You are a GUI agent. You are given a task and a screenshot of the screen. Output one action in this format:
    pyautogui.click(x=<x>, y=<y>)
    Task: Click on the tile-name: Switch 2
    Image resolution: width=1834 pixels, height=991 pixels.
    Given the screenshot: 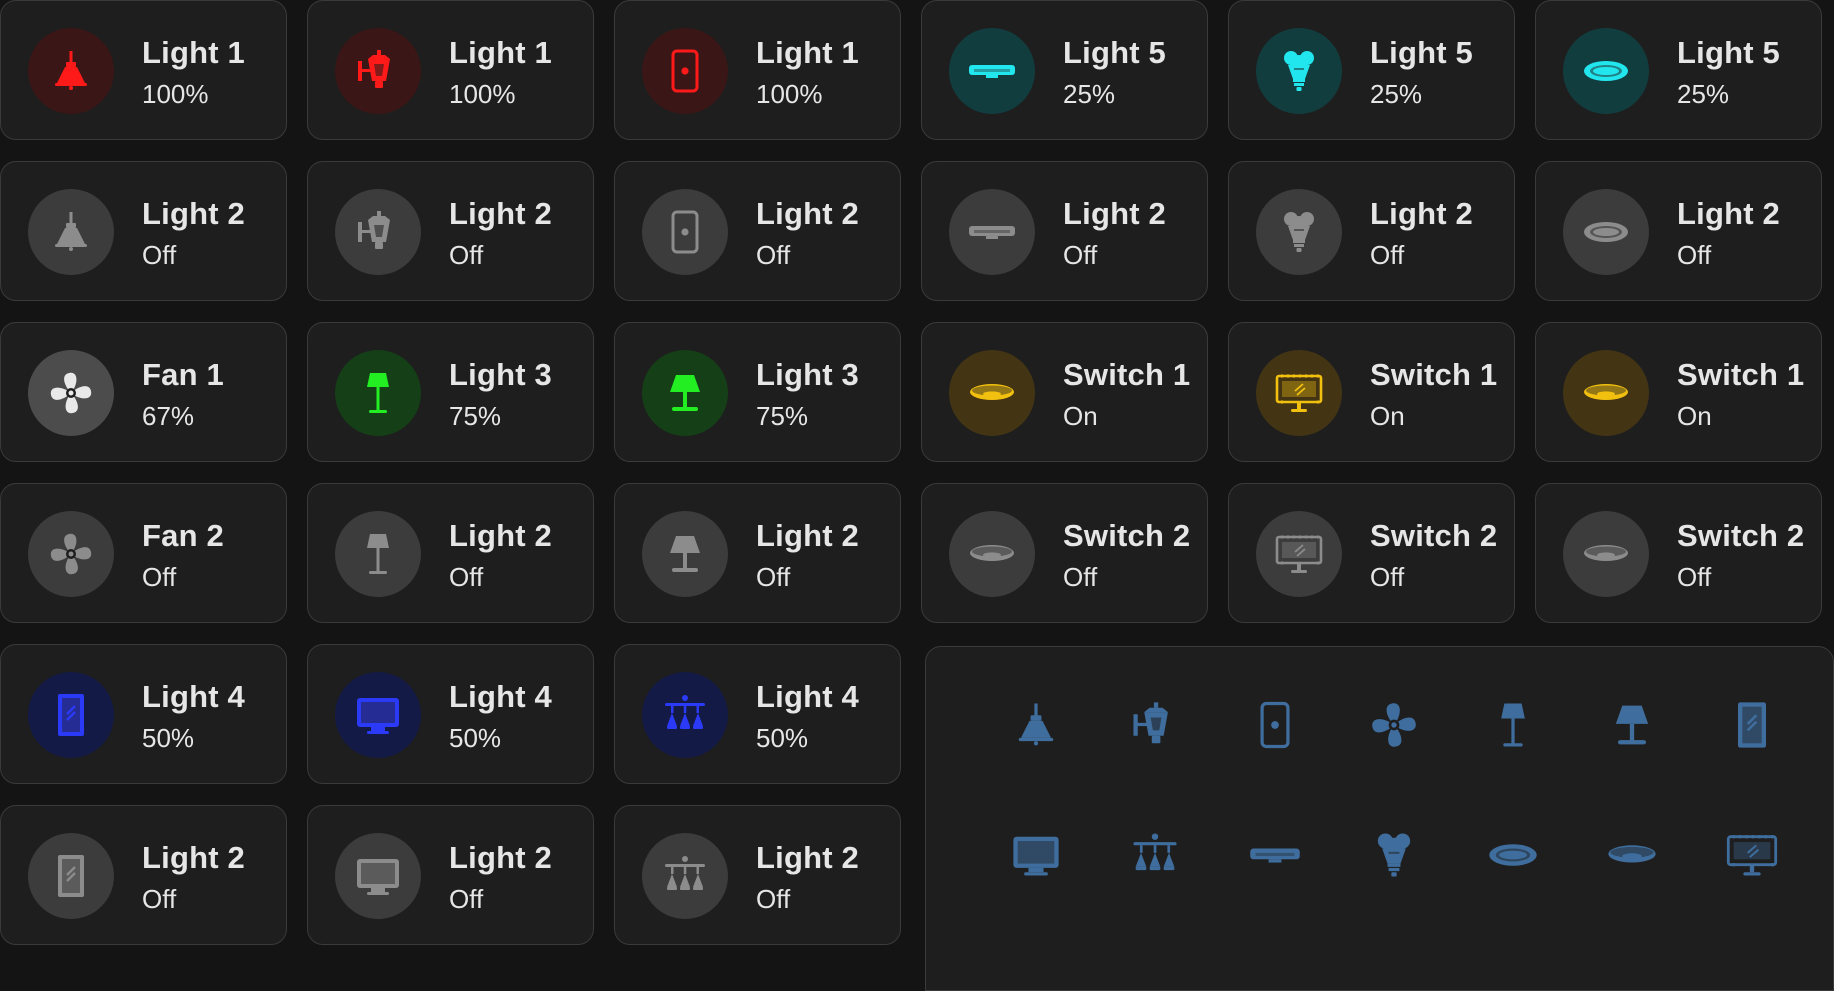 What is the action you would take?
    pyautogui.click(x=1741, y=535)
    